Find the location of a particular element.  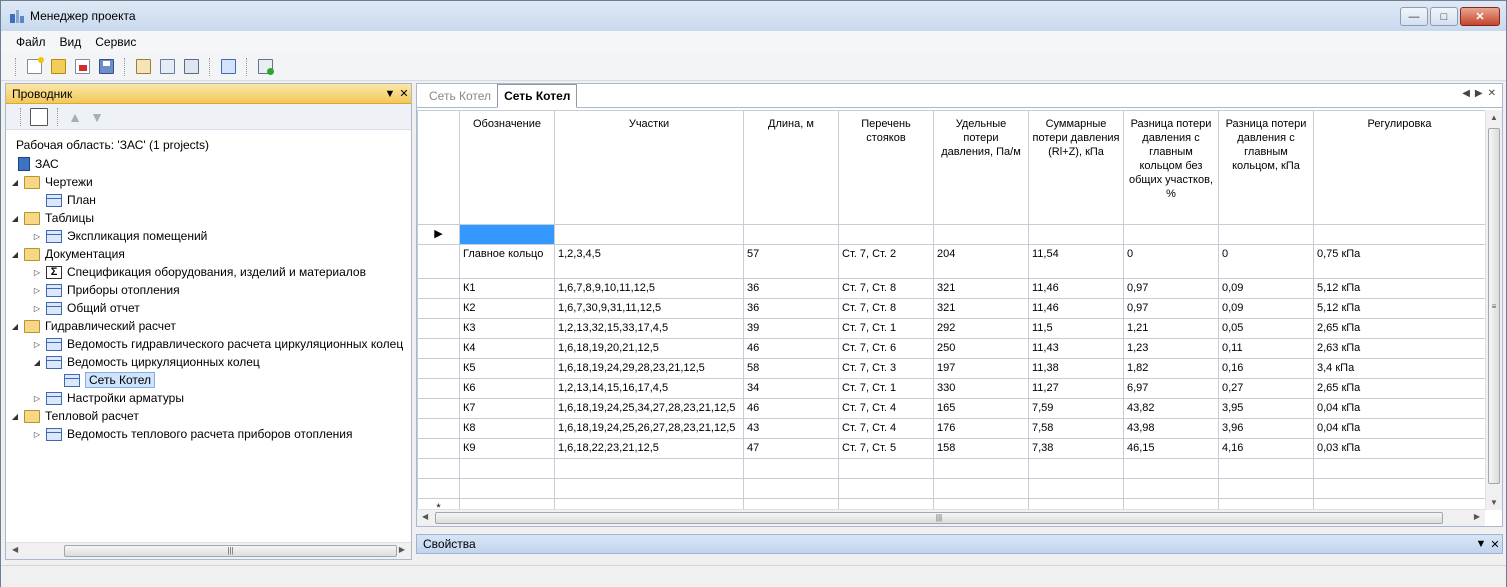

table-cell: 11,43 is located at coordinates (1076, 348).